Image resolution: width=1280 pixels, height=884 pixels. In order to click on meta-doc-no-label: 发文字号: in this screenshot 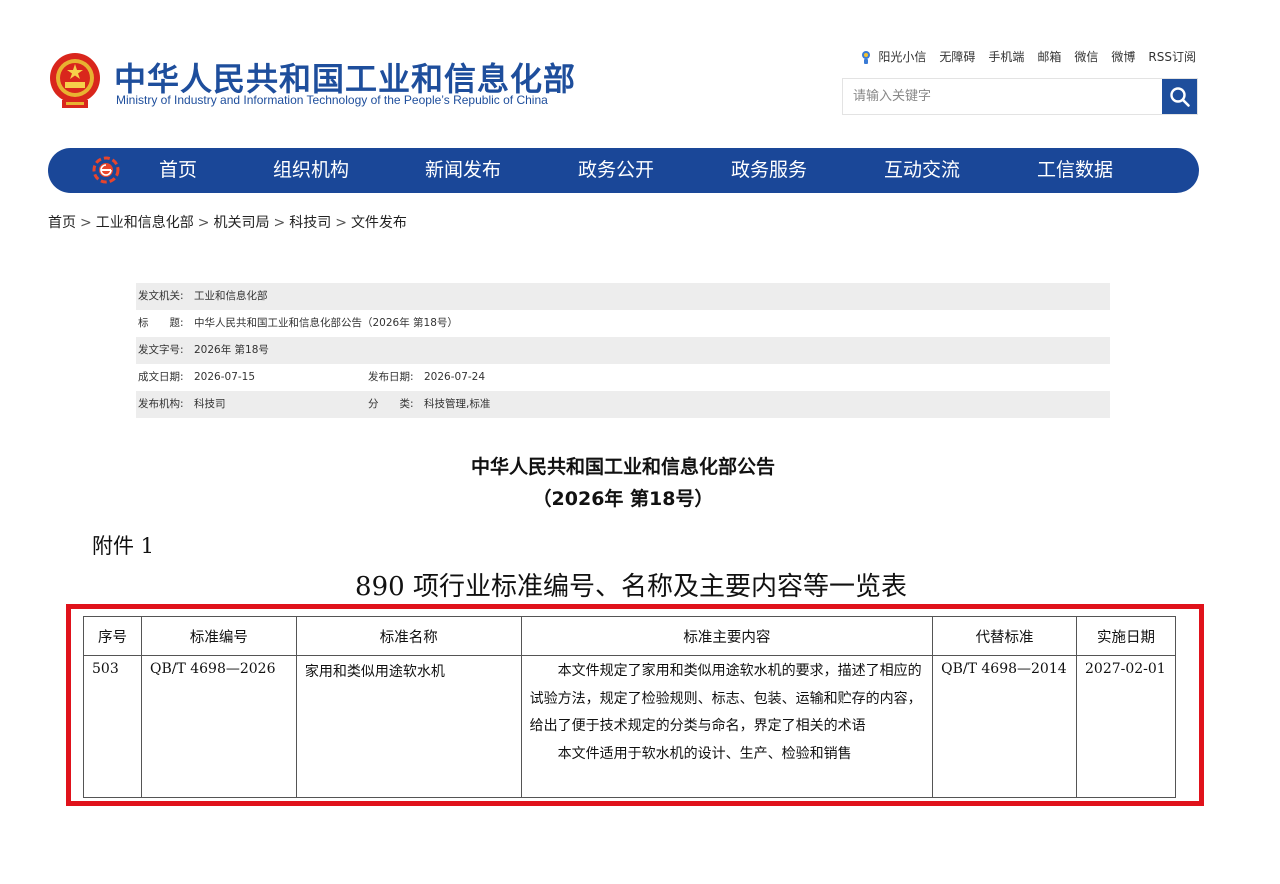, I will do `click(161, 350)`.